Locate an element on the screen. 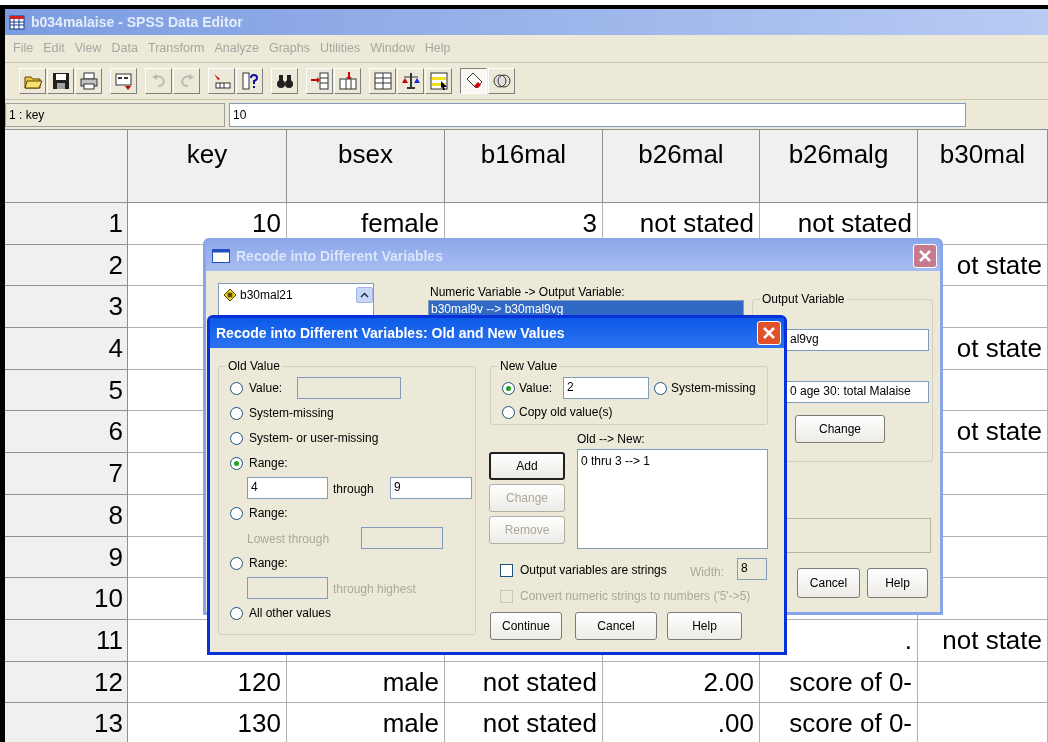 The width and height of the screenshot is (1048, 742). column-header: b30mal is located at coordinates (983, 166).